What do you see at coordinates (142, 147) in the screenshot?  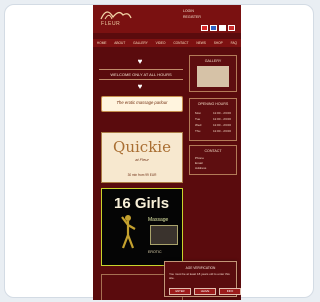 I see `quickie-title: Quickie` at bounding box center [142, 147].